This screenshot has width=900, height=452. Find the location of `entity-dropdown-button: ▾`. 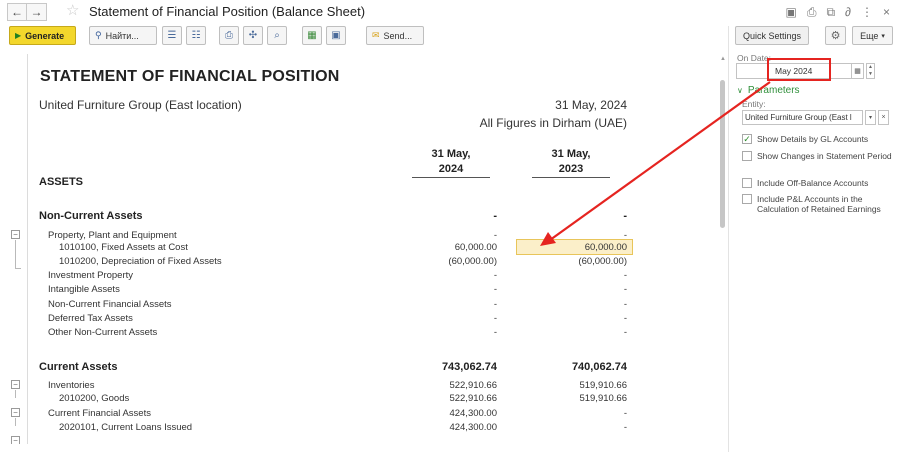

entity-dropdown-button: ▾ is located at coordinates (870, 117).